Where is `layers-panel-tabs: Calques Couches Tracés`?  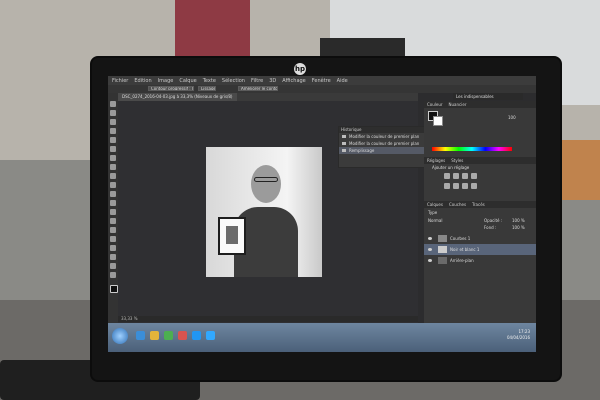 layers-panel-tabs: Calques Couches Tracés is located at coordinates (480, 204).